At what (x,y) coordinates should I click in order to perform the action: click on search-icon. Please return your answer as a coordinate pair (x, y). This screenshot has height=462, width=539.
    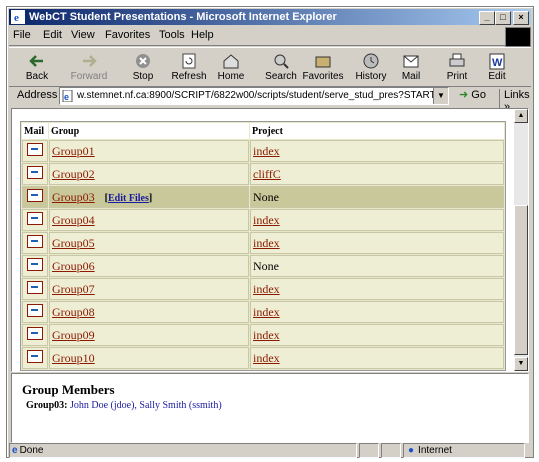
    Looking at the image, I should click on (281, 61).